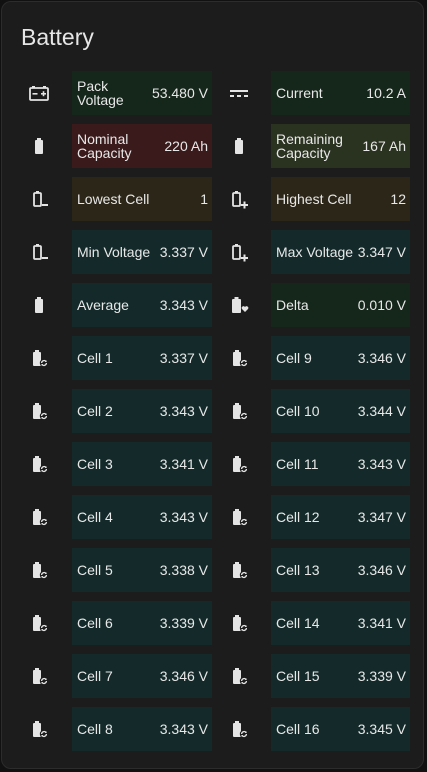 The height and width of the screenshot is (772, 427). What do you see at coordinates (239, 93) in the screenshot?
I see `current-dc-icon` at bounding box center [239, 93].